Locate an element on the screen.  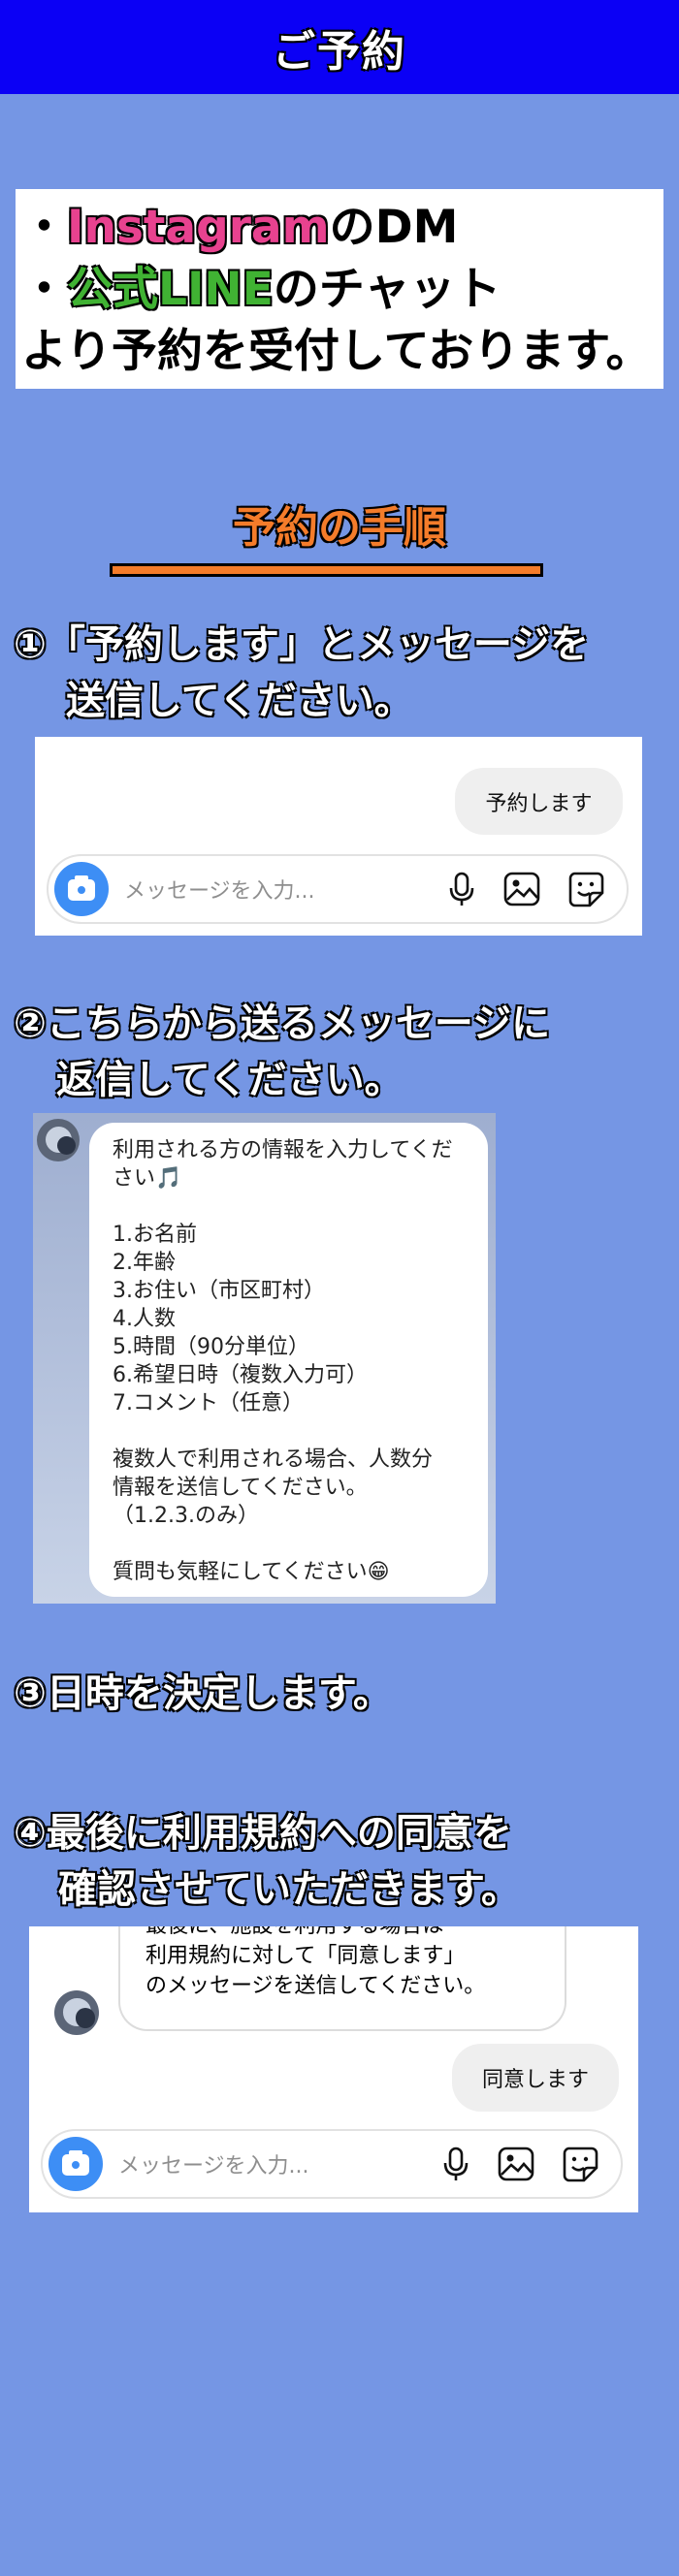
step-3-line-1: ③日時を決定します。 is located at coordinates (203, 1694).